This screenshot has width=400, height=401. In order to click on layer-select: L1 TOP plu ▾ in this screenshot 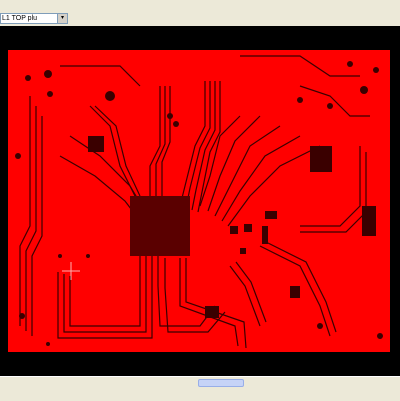, I will do `click(34, 18)`.